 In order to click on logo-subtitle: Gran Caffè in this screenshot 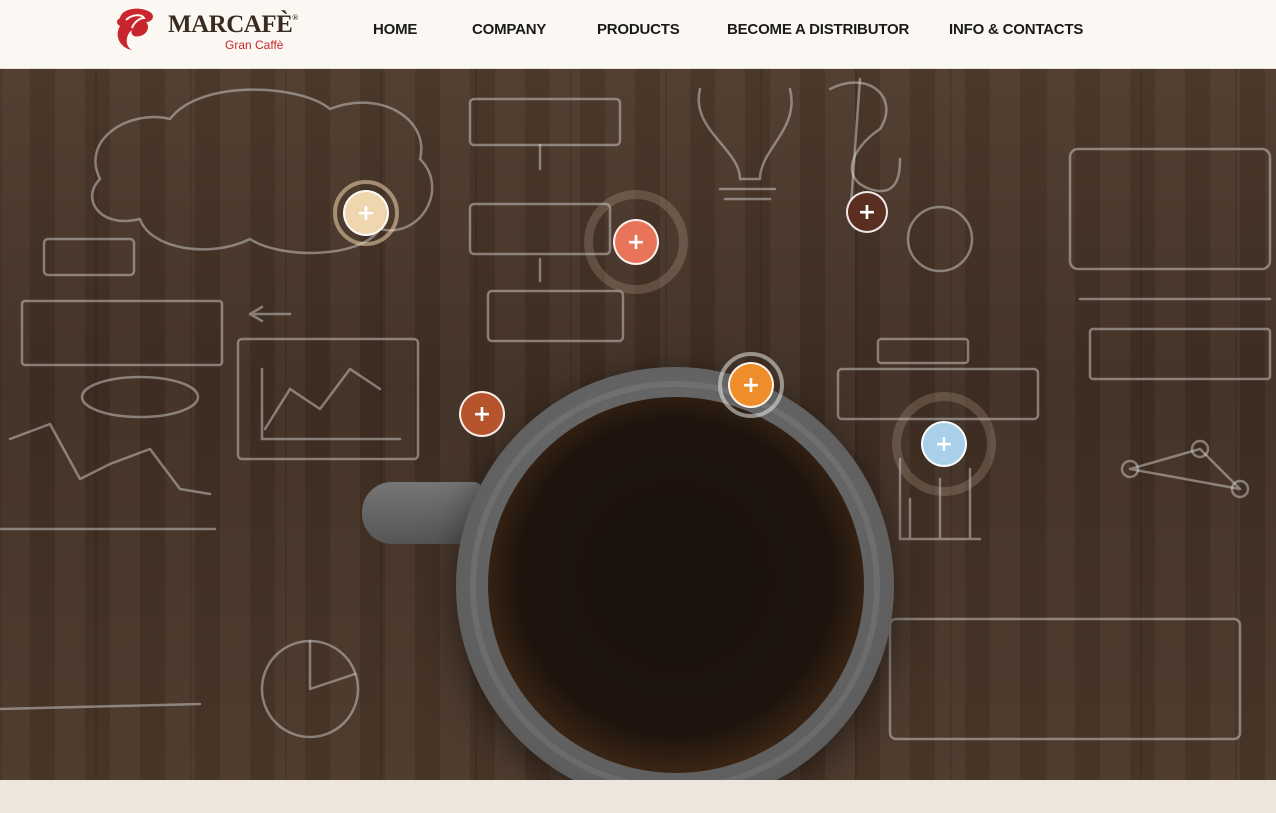, I will do `click(254, 45)`.